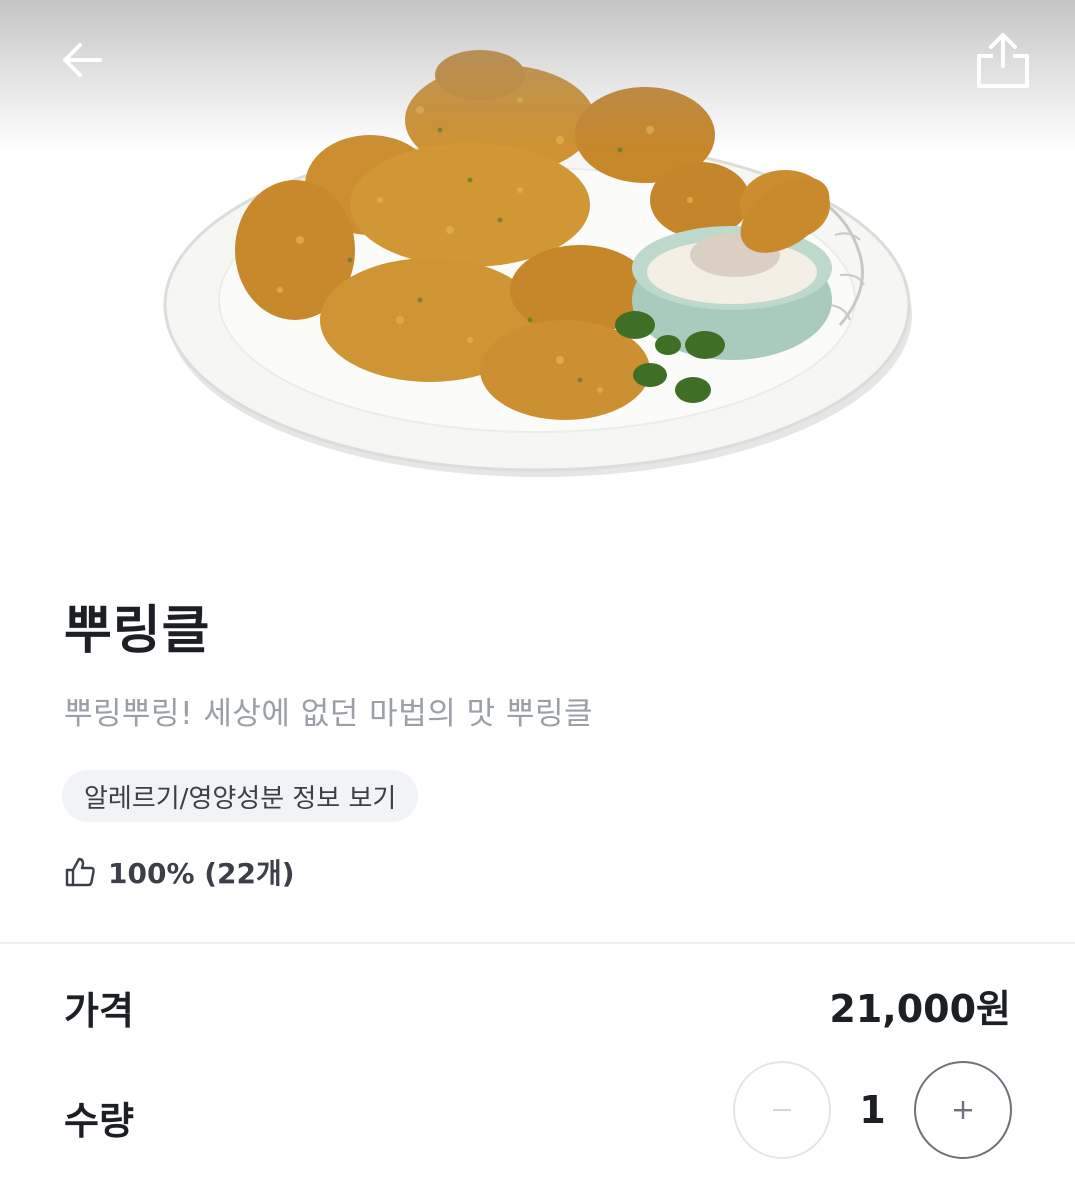 Image resolution: width=1075 pixels, height=1200 pixels. I want to click on product-description: 뿌링뿌링! 세상에 없던 마법의 맛 뿌링클, so click(329, 714).